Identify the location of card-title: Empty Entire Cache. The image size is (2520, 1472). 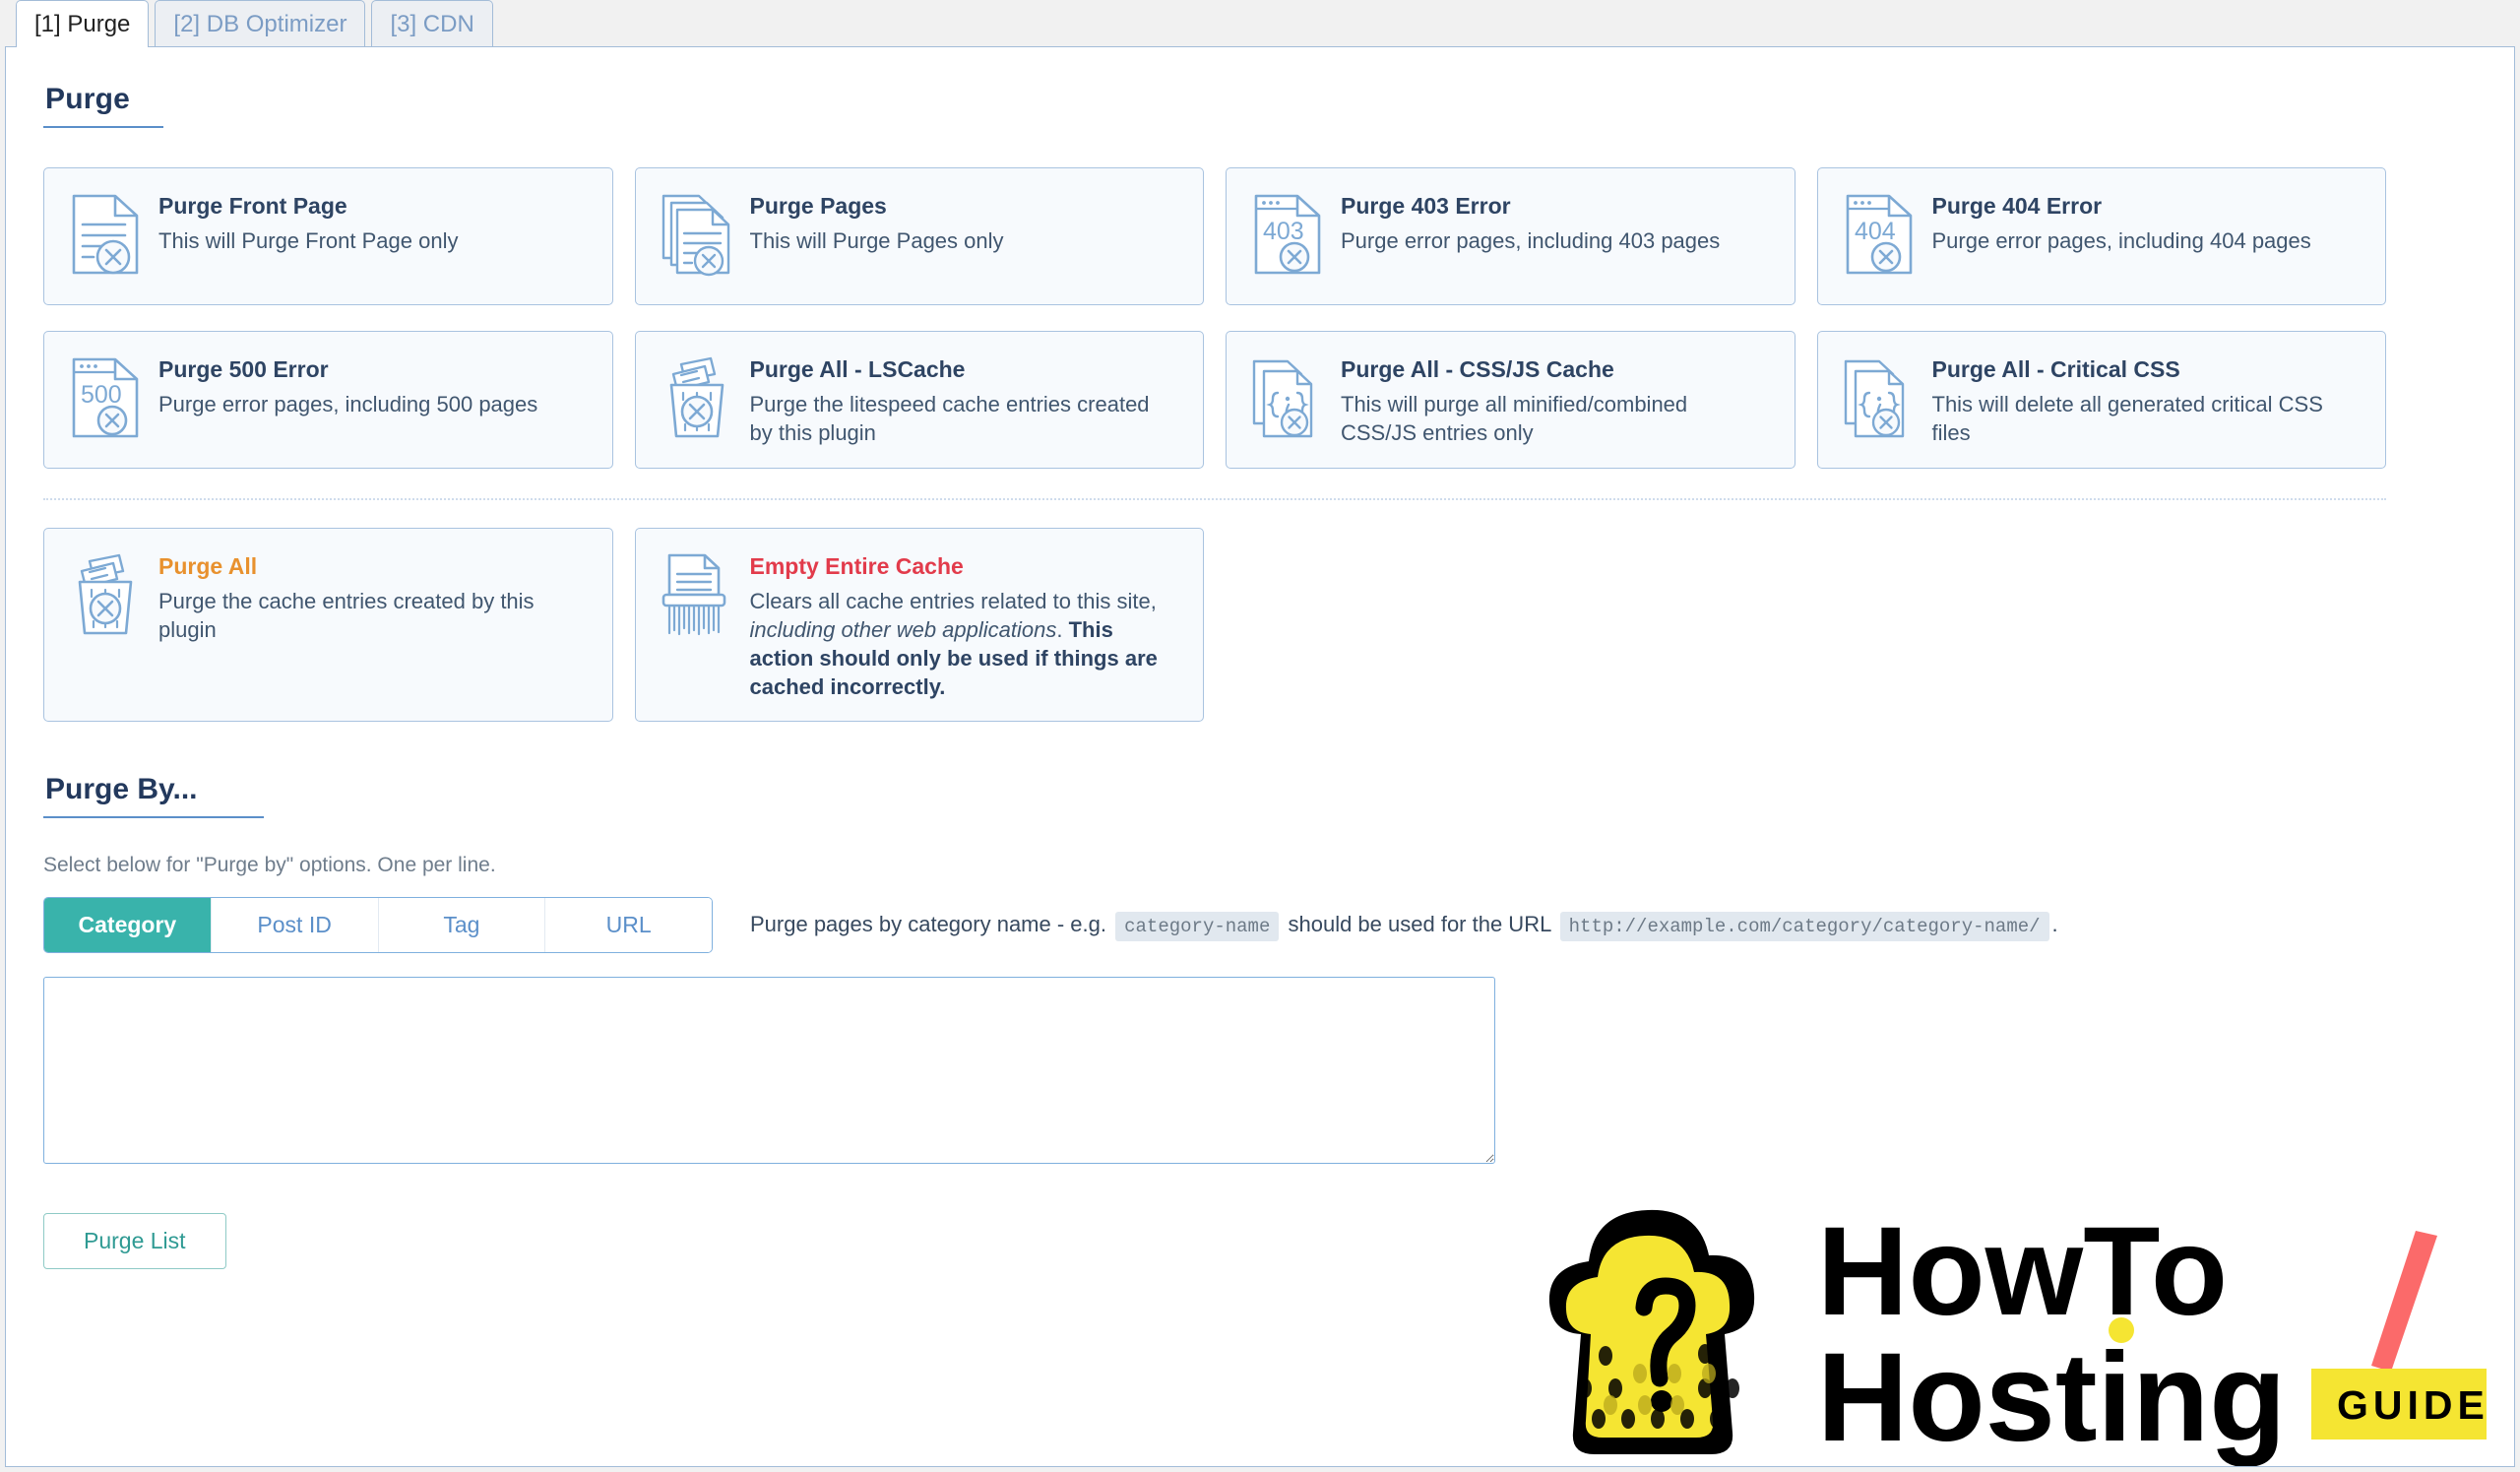
(856, 566).